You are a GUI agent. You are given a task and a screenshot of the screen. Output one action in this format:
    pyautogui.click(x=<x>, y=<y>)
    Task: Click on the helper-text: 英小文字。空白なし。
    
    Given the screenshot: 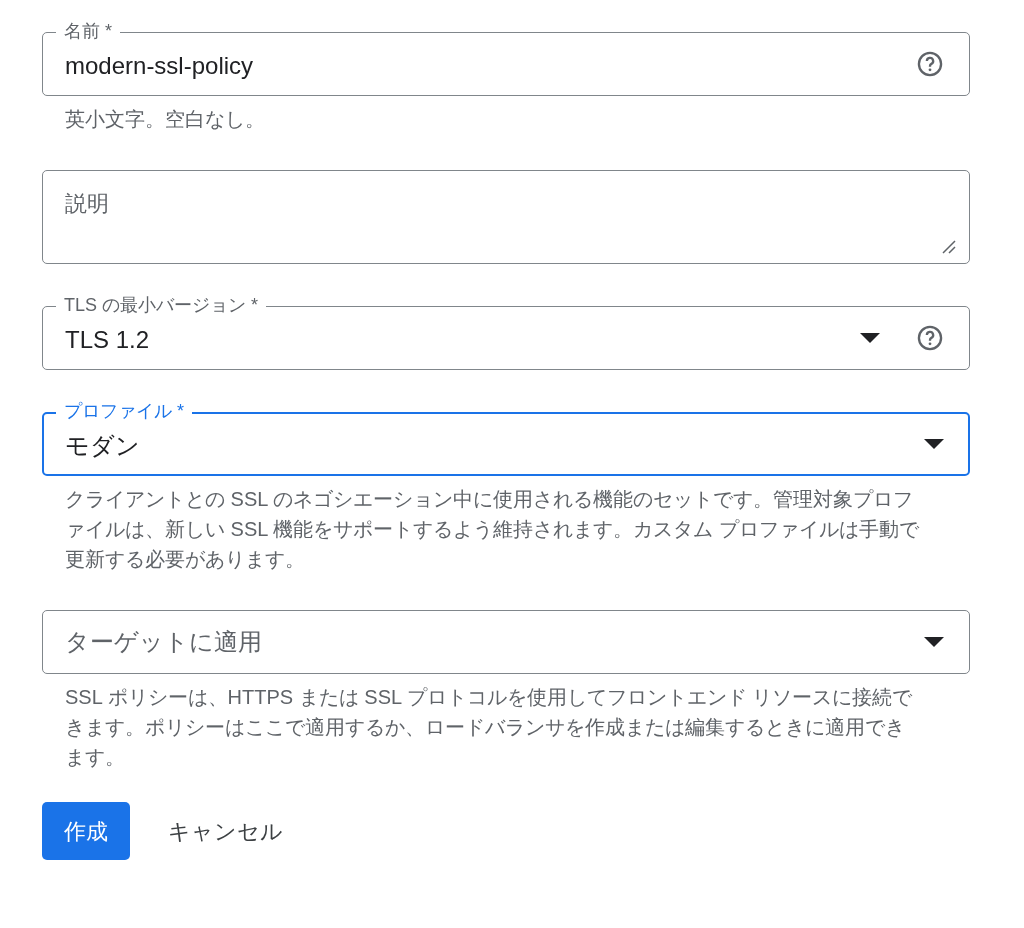 What is the action you would take?
    pyautogui.click(x=165, y=119)
    